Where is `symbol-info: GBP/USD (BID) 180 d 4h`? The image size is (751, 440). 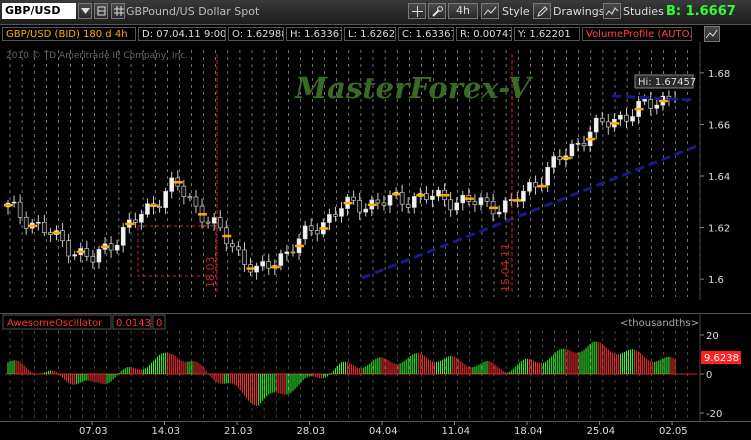
symbol-info: GBP/USD (BID) 180 d 4h is located at coordinates (69, 34).